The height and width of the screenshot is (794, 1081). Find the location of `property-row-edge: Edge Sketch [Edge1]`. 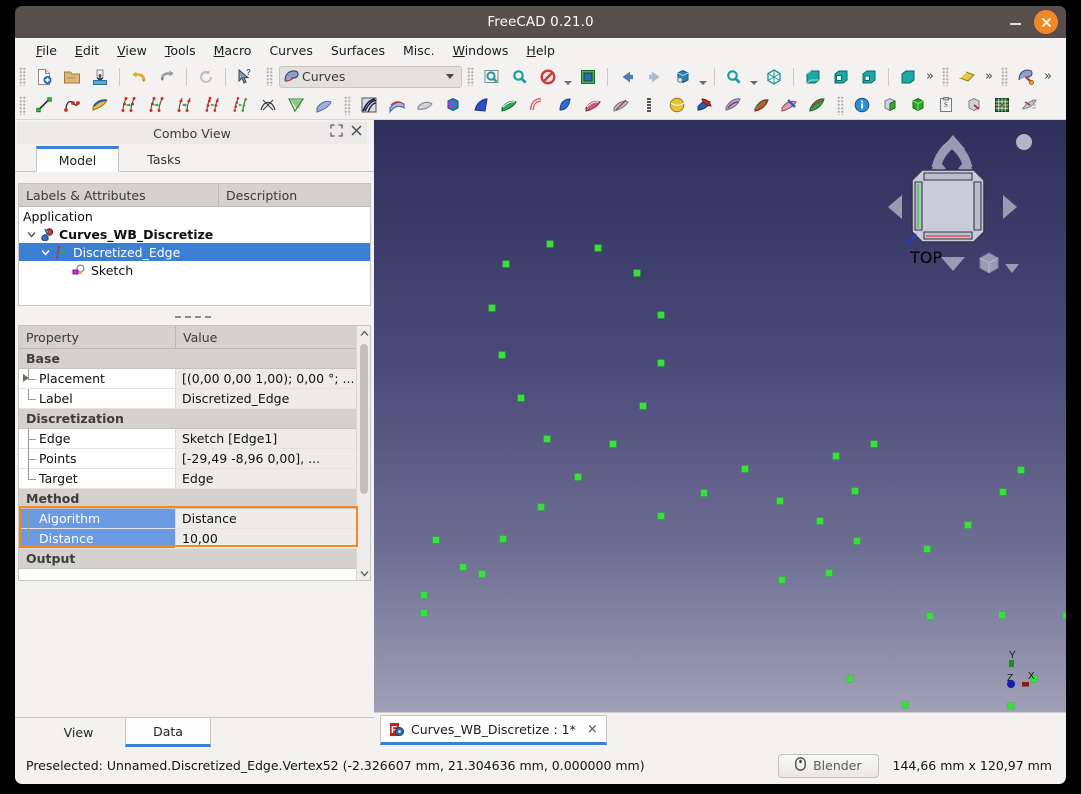

property-row-edge: Edge Sketch [Edge1] is located at coordinates (194, 438).